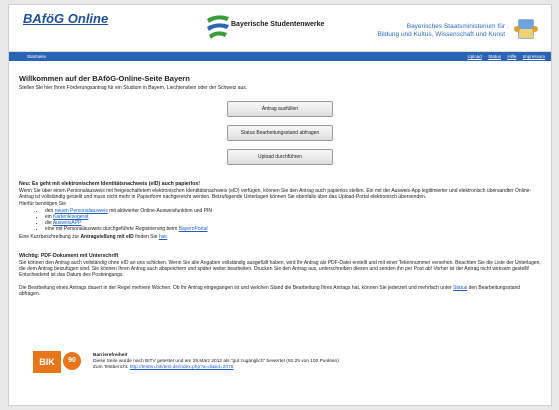 This screenshot has width=559, height=410. What do you see at coordinates (278, 24) in the screenshot?
I see `studentenwerk-name: Bayerische Studentenwerke` at bounding box center [278, 24].